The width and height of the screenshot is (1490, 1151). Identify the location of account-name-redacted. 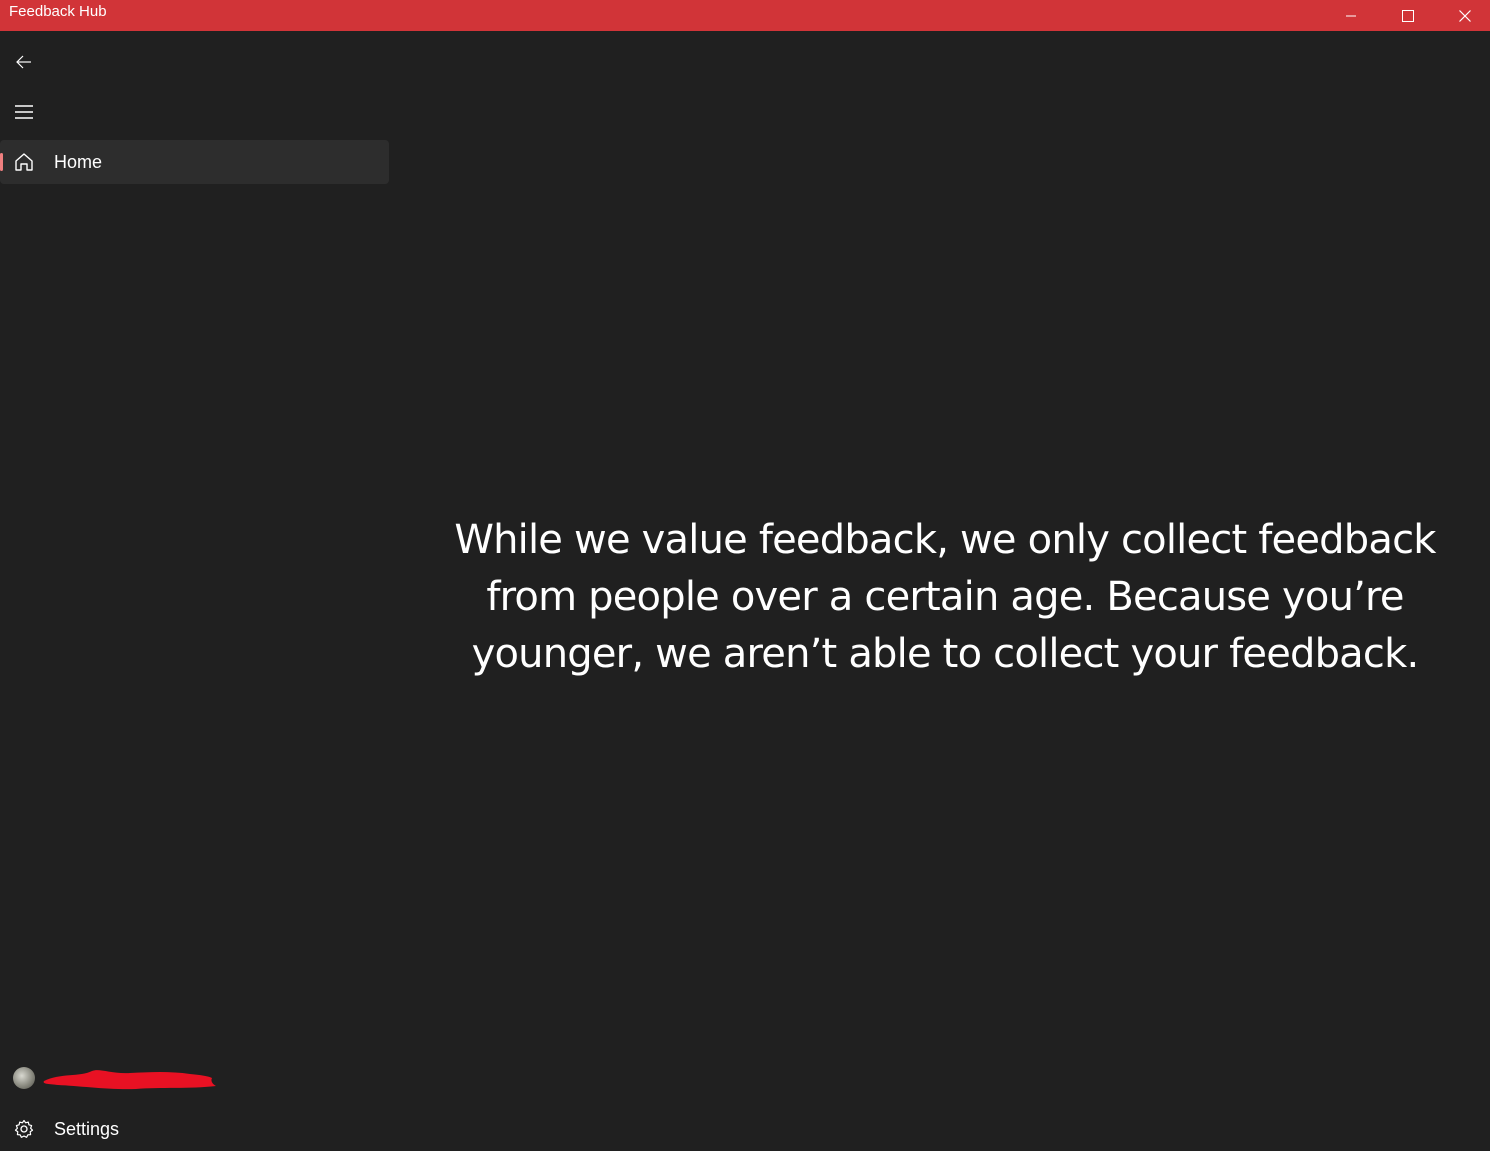
(129, 1080).